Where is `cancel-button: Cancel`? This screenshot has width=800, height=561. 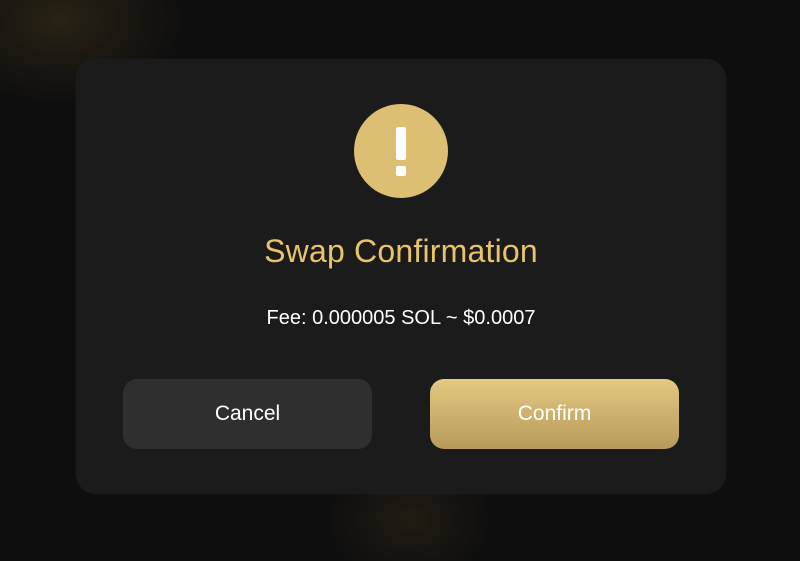 cancel-button: Cancel is located at coordinates (247, 414).